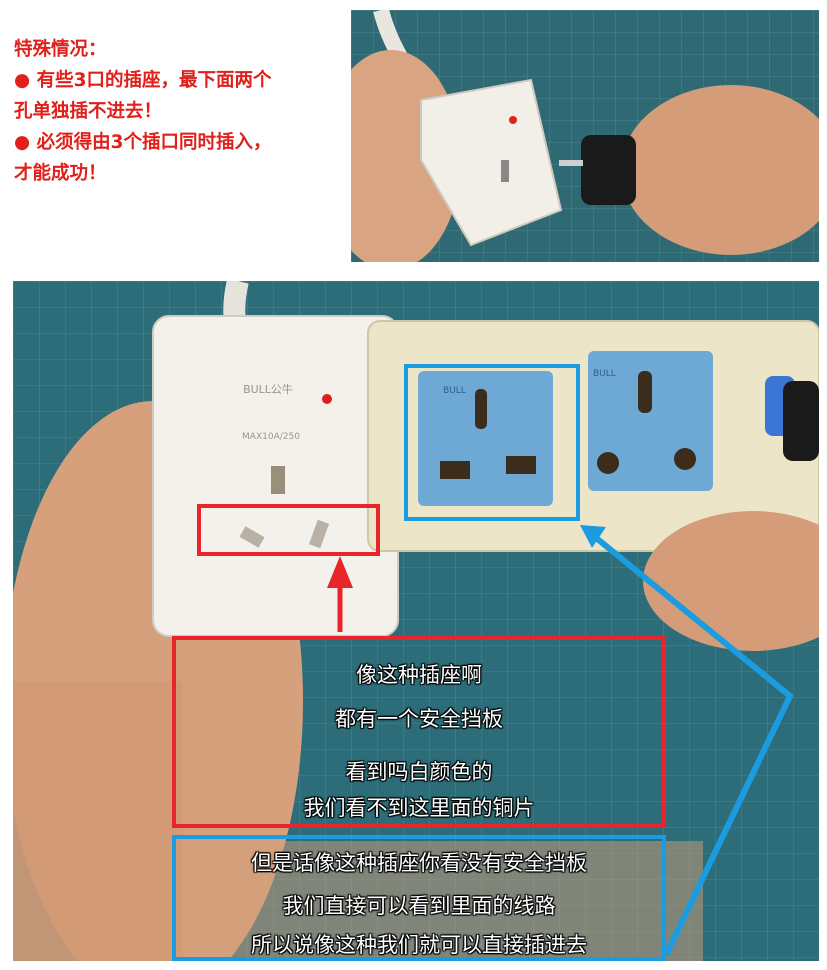 The height and width of the screenshot is (970, 827). What do you see at coordinates (645, 392) in the screenshot?
I see `socket-2-earth-slot` at bounding box center [645, 392].